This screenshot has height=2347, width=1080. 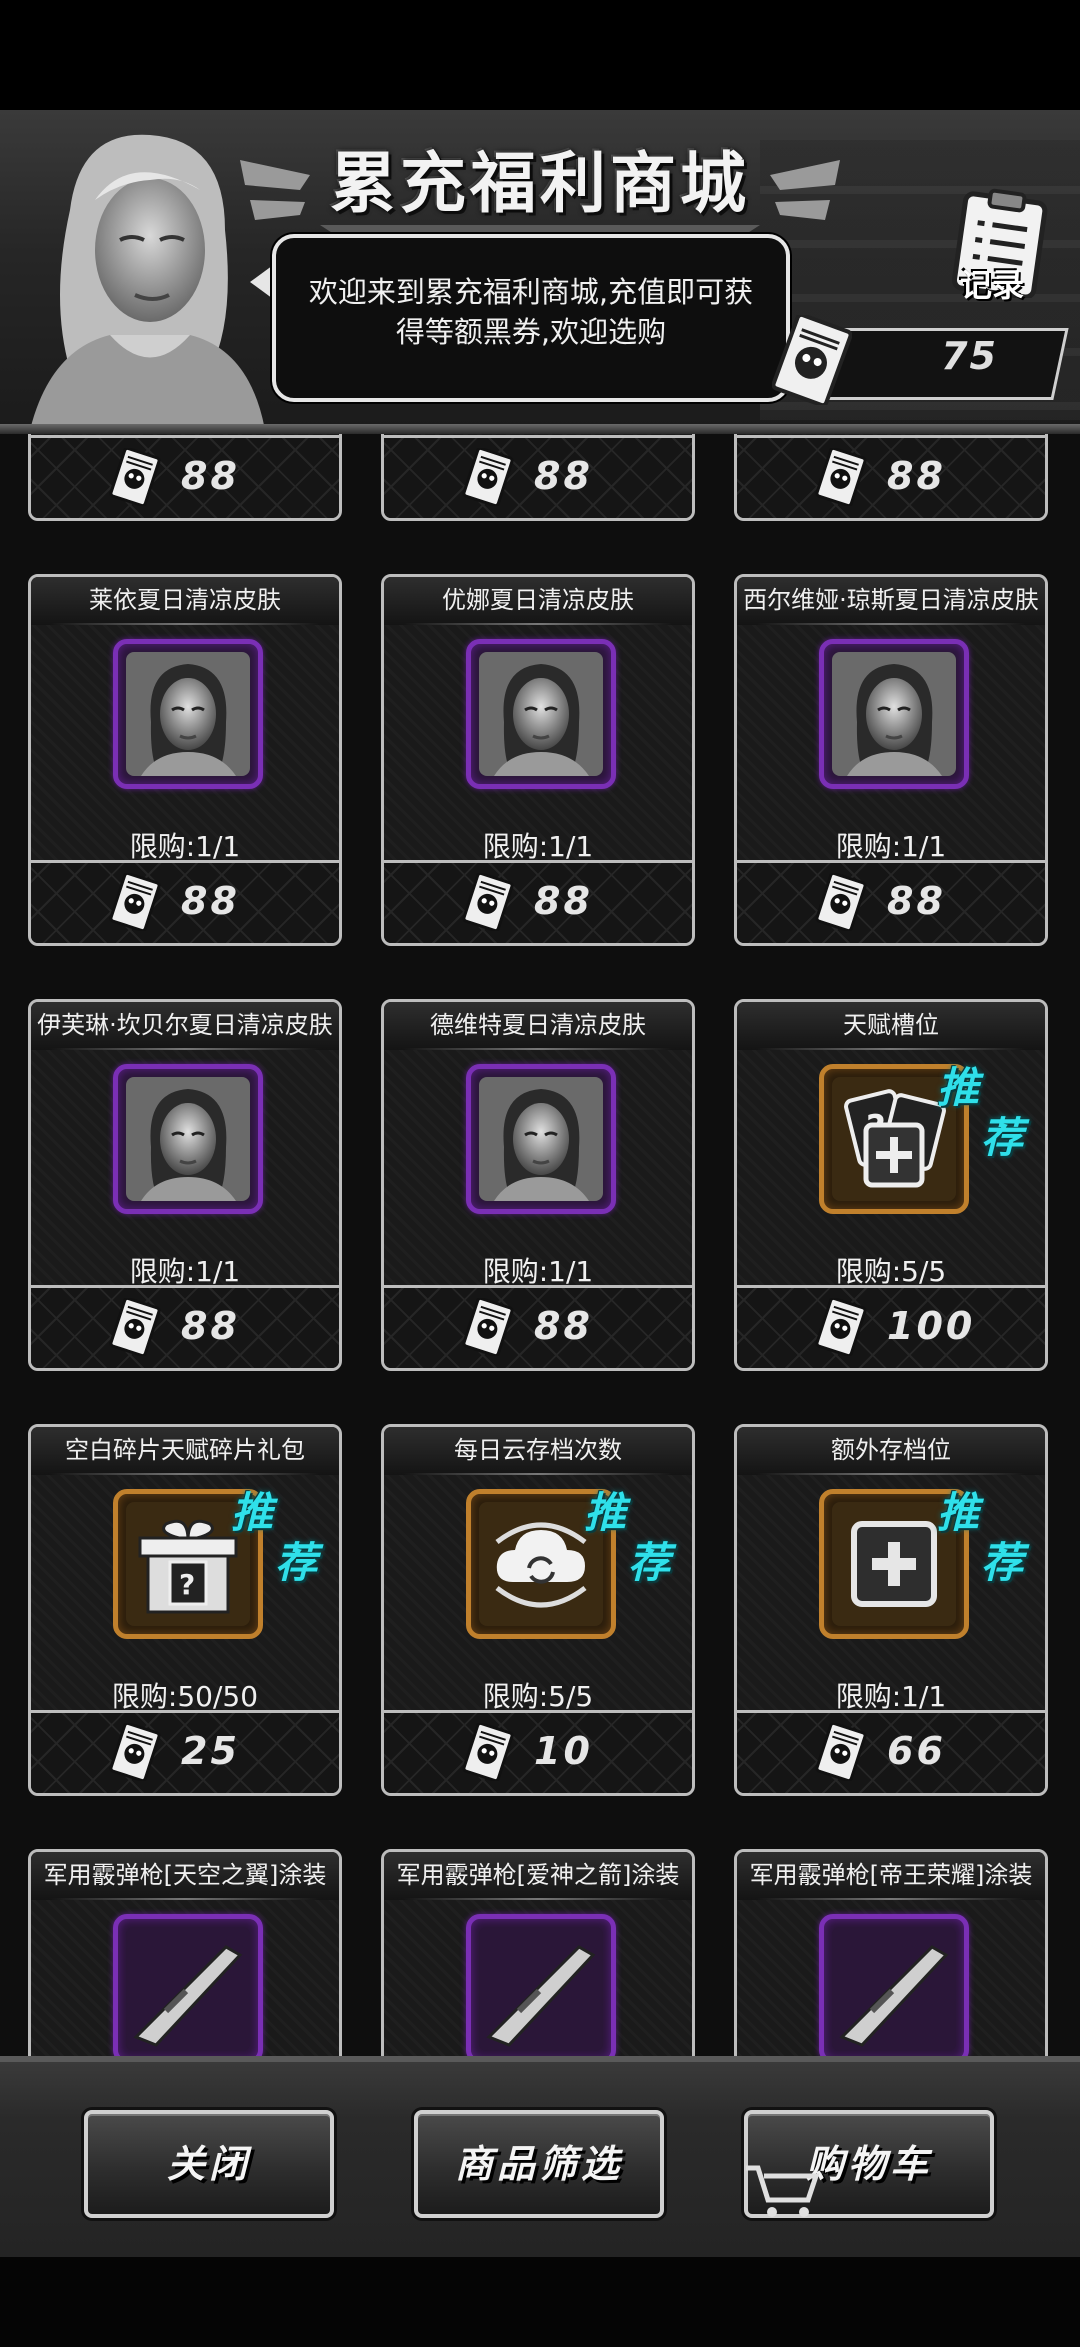 I want to click on shop-item-card: 德维特夏日清凉皮肤 限购:1/1 88, so click(x=538, y=1185).